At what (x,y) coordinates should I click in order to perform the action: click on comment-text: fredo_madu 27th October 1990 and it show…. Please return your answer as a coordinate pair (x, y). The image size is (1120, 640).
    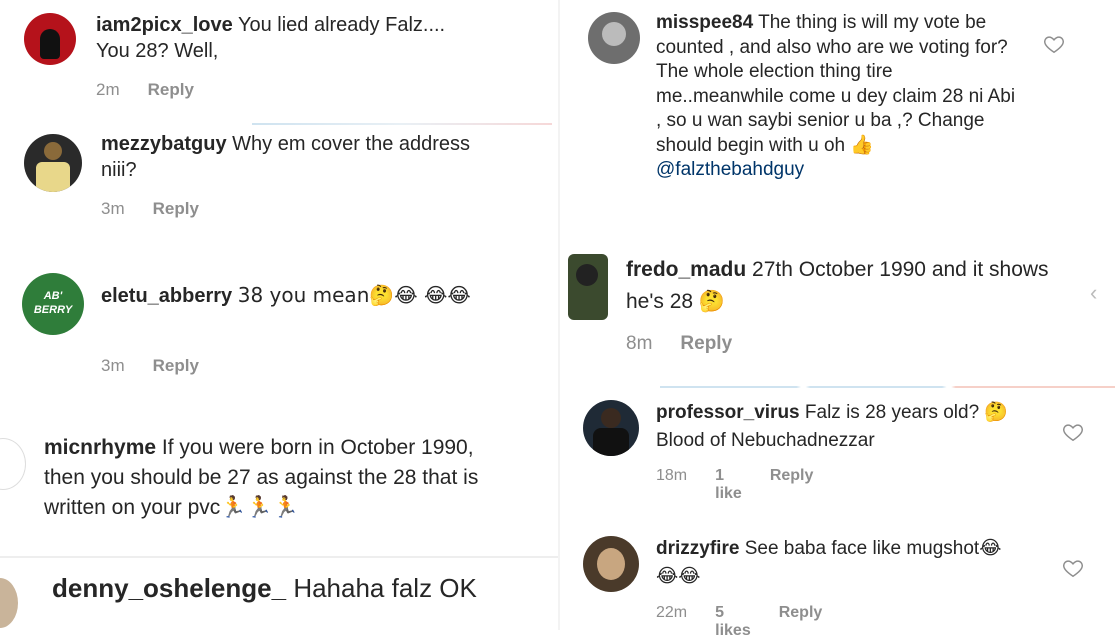
    Looking at the image, I should click on (841, 286).